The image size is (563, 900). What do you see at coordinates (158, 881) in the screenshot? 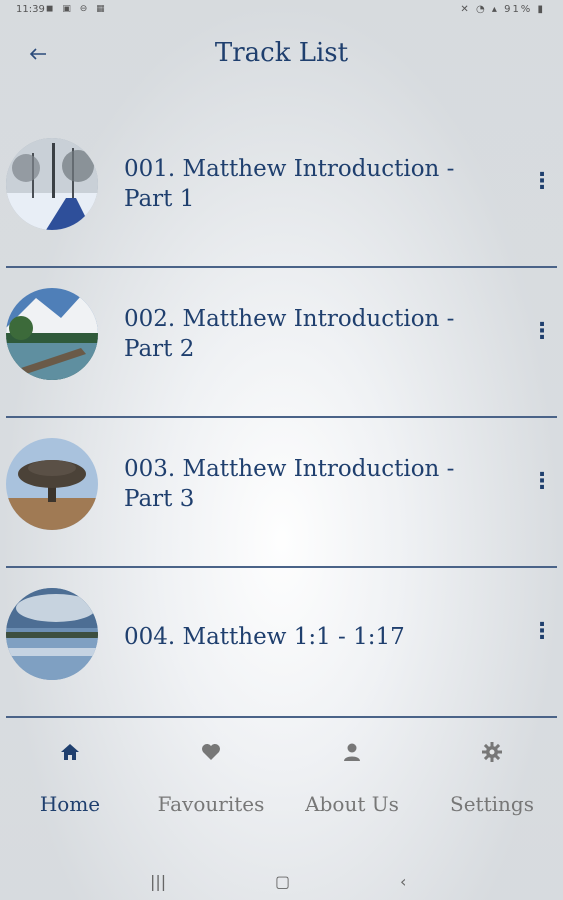
I see `recent-apps-icon: |||` at bounding box center [158, 881].